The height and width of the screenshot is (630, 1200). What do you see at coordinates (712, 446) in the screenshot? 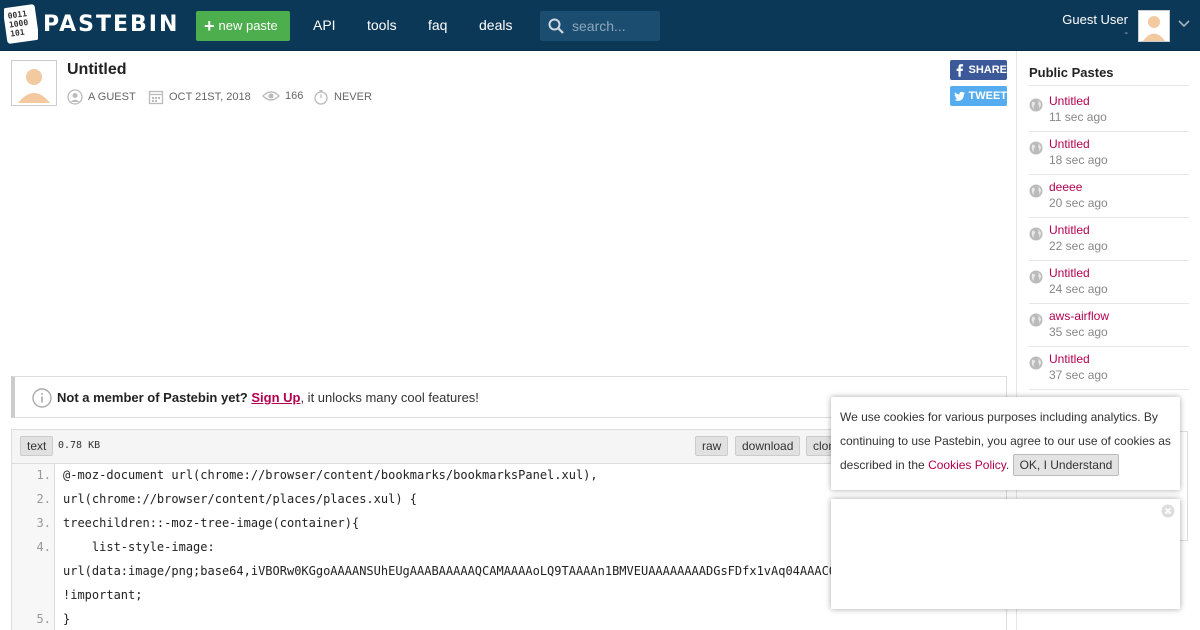
I see `raw-button: raw` at bounding box center [712, 446].